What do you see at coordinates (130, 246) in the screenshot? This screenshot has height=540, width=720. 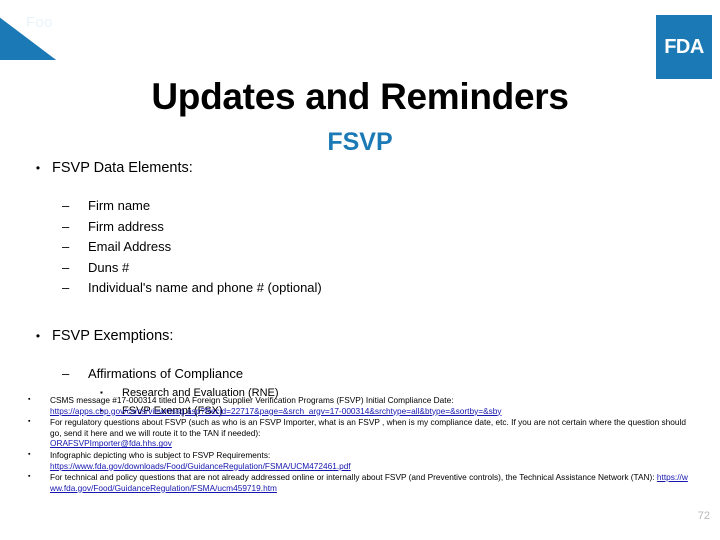 I see `list-item-label: Email Address` at bounding box center [130, 246].